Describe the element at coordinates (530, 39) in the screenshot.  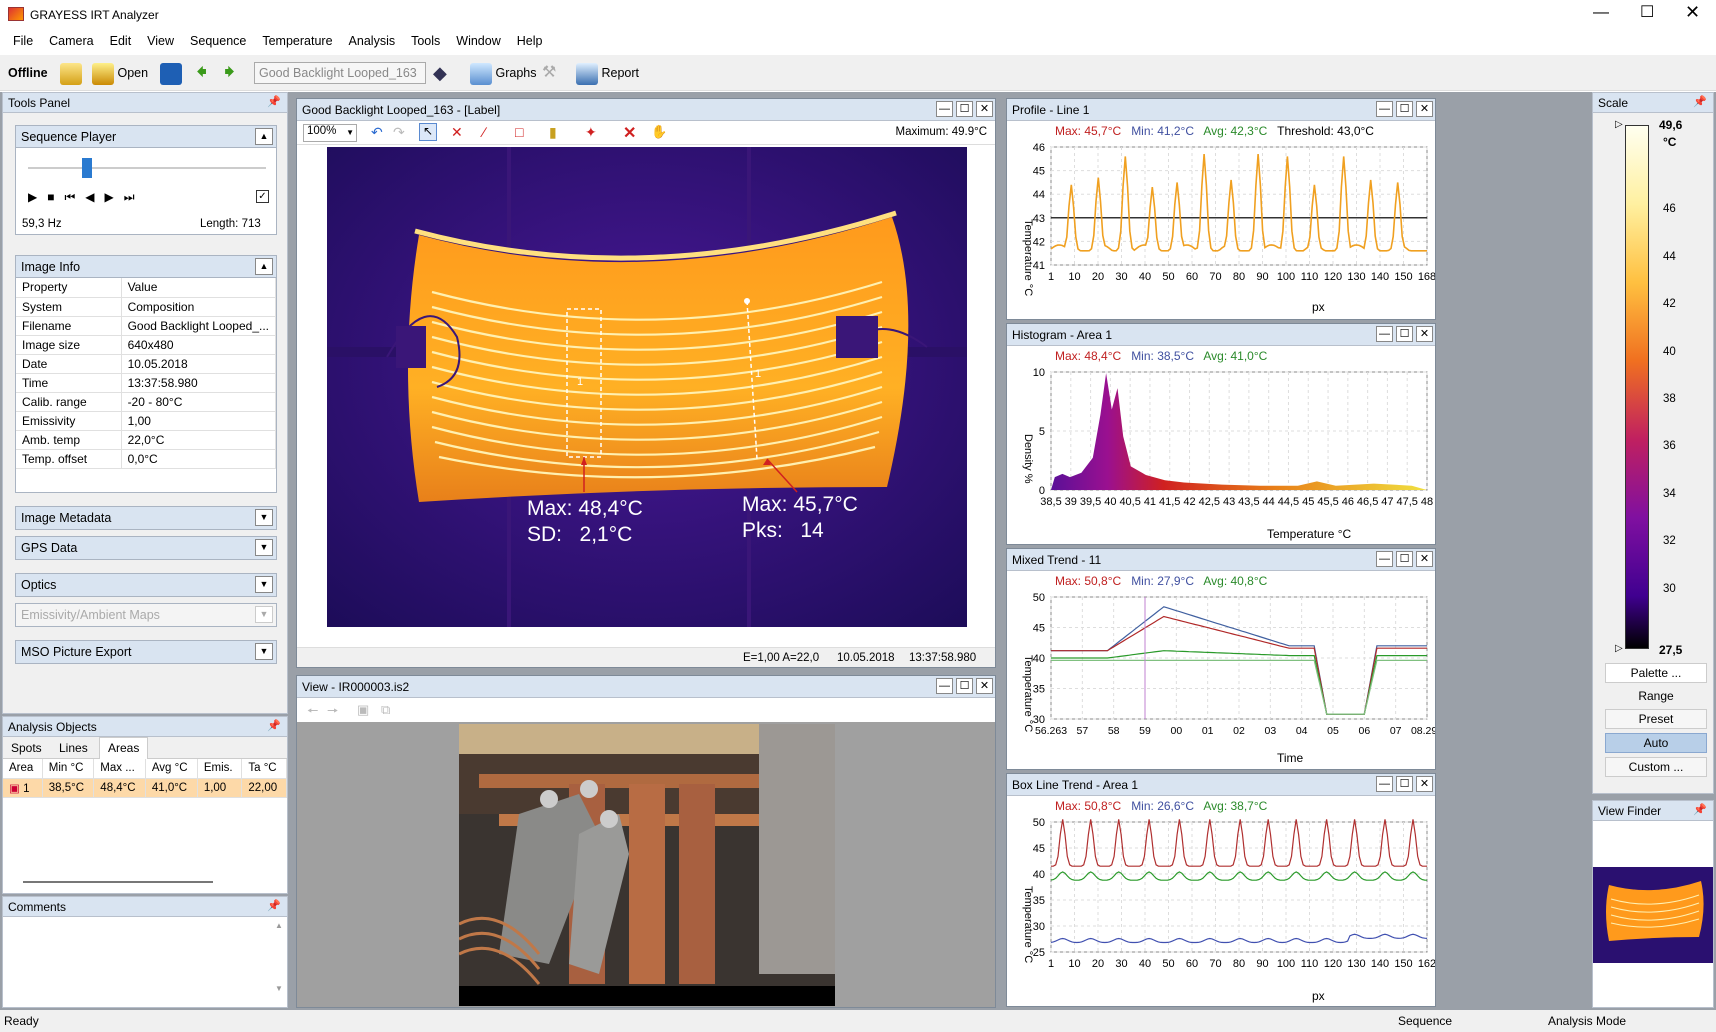
I see `menu-help: Help` at that location.